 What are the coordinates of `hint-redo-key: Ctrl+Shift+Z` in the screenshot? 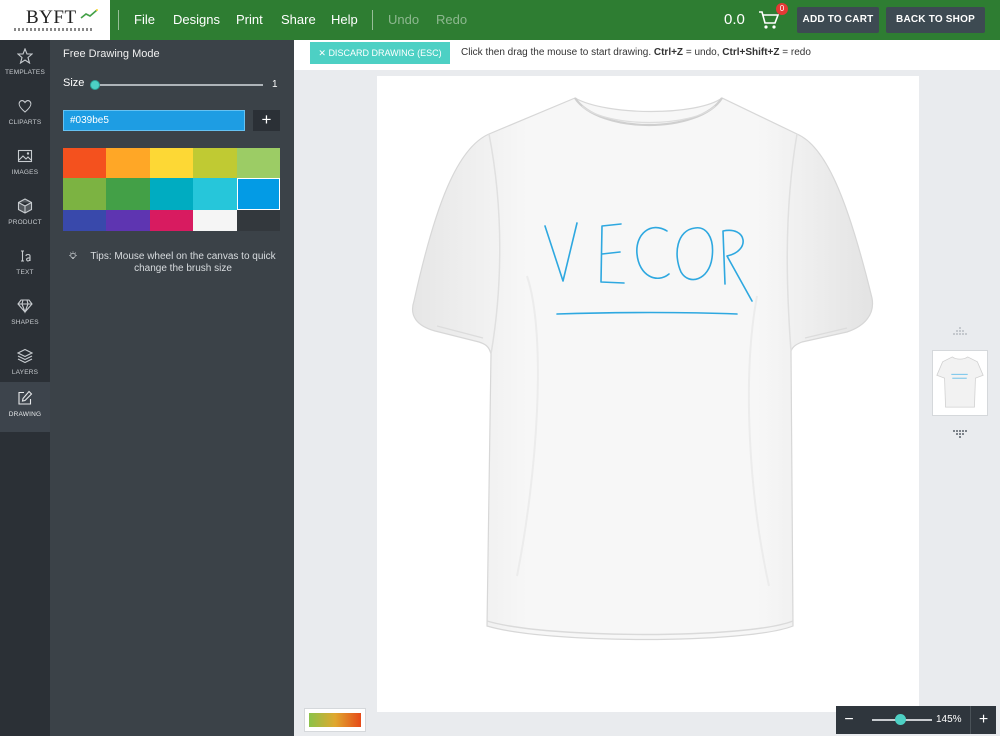 It's located at (751, 52).